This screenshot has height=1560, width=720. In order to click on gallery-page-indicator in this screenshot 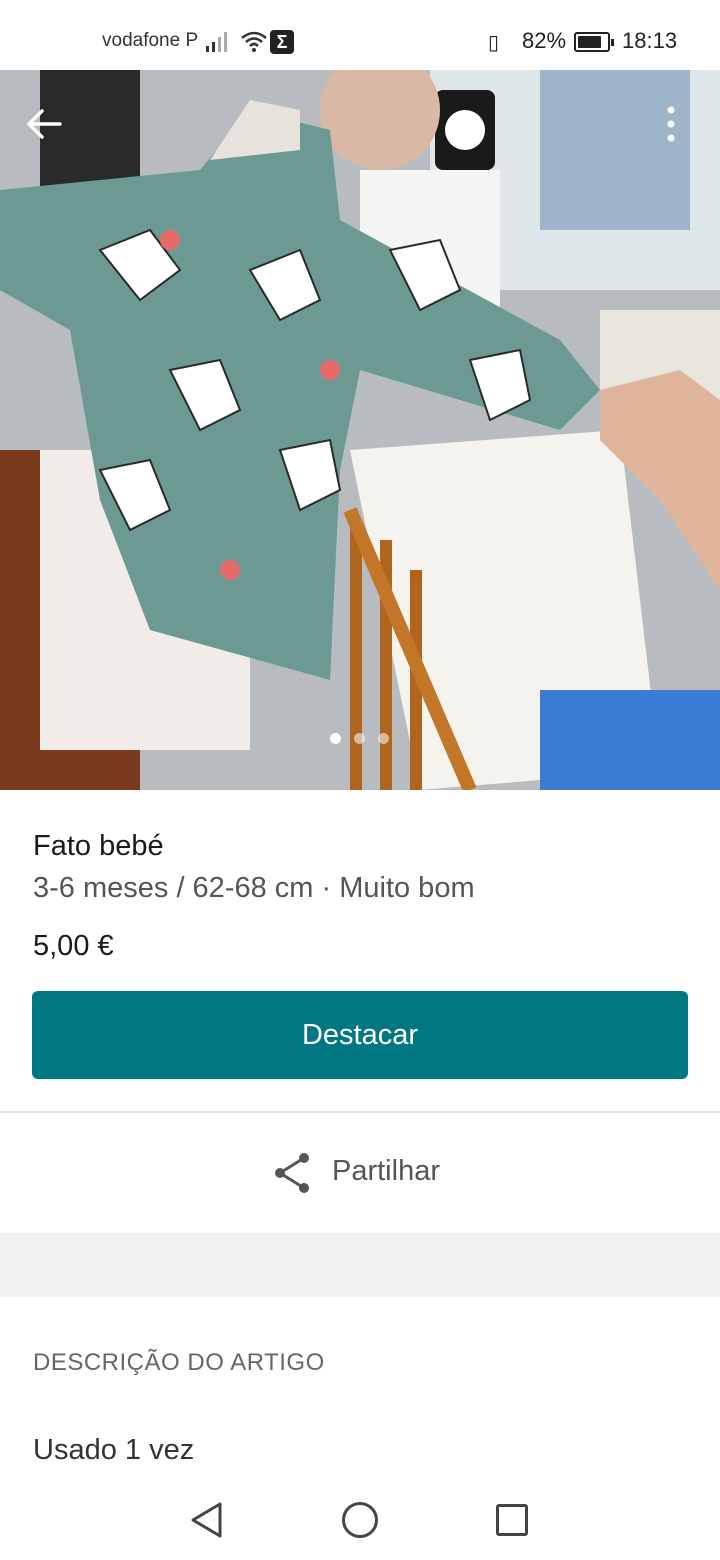, I will do `click(361, 739)`.